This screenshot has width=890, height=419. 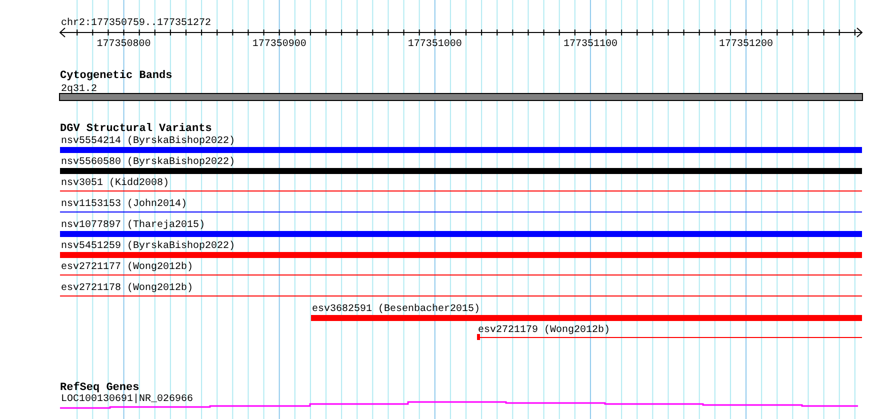 What do you see at coordinates (544, 330) in the screenshot?
I see `variant-label: esv2721179 (Wong2012b)` at bounding box center [544, 330].